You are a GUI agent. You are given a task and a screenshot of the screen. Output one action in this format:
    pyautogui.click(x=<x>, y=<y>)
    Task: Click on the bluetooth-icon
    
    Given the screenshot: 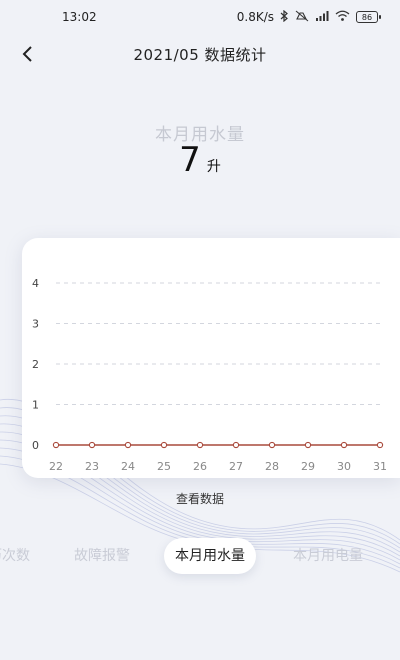 What is the action you would take?
    pyautogui.click(x=284, y=17)
    